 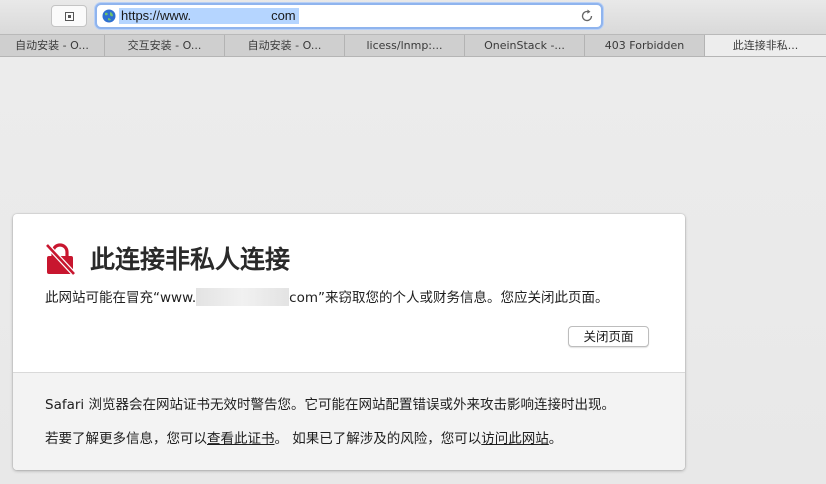 I want to click on url-text: https://www. com, so click(x=208, y=16).